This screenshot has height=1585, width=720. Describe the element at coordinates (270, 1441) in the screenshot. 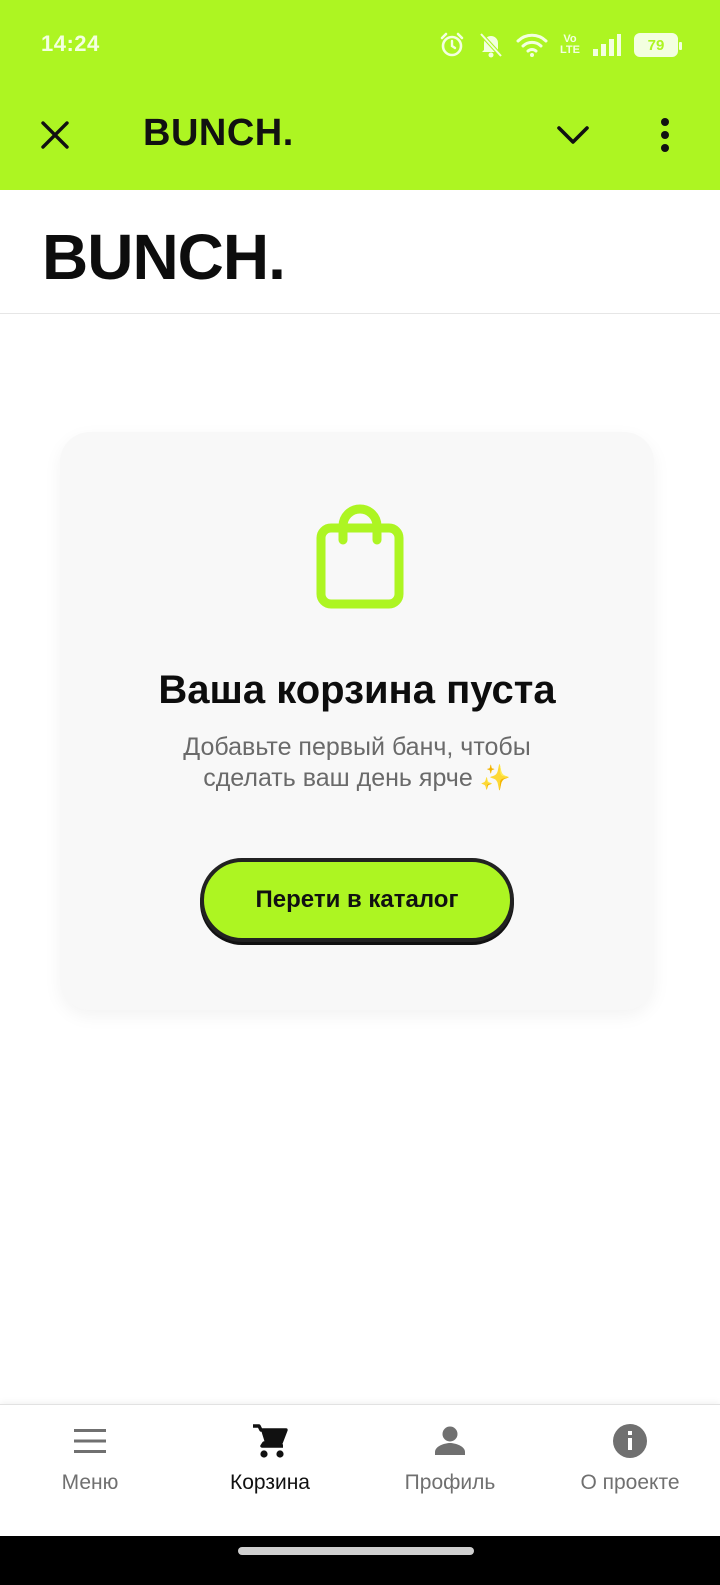

I see `cart-icon` at that location.